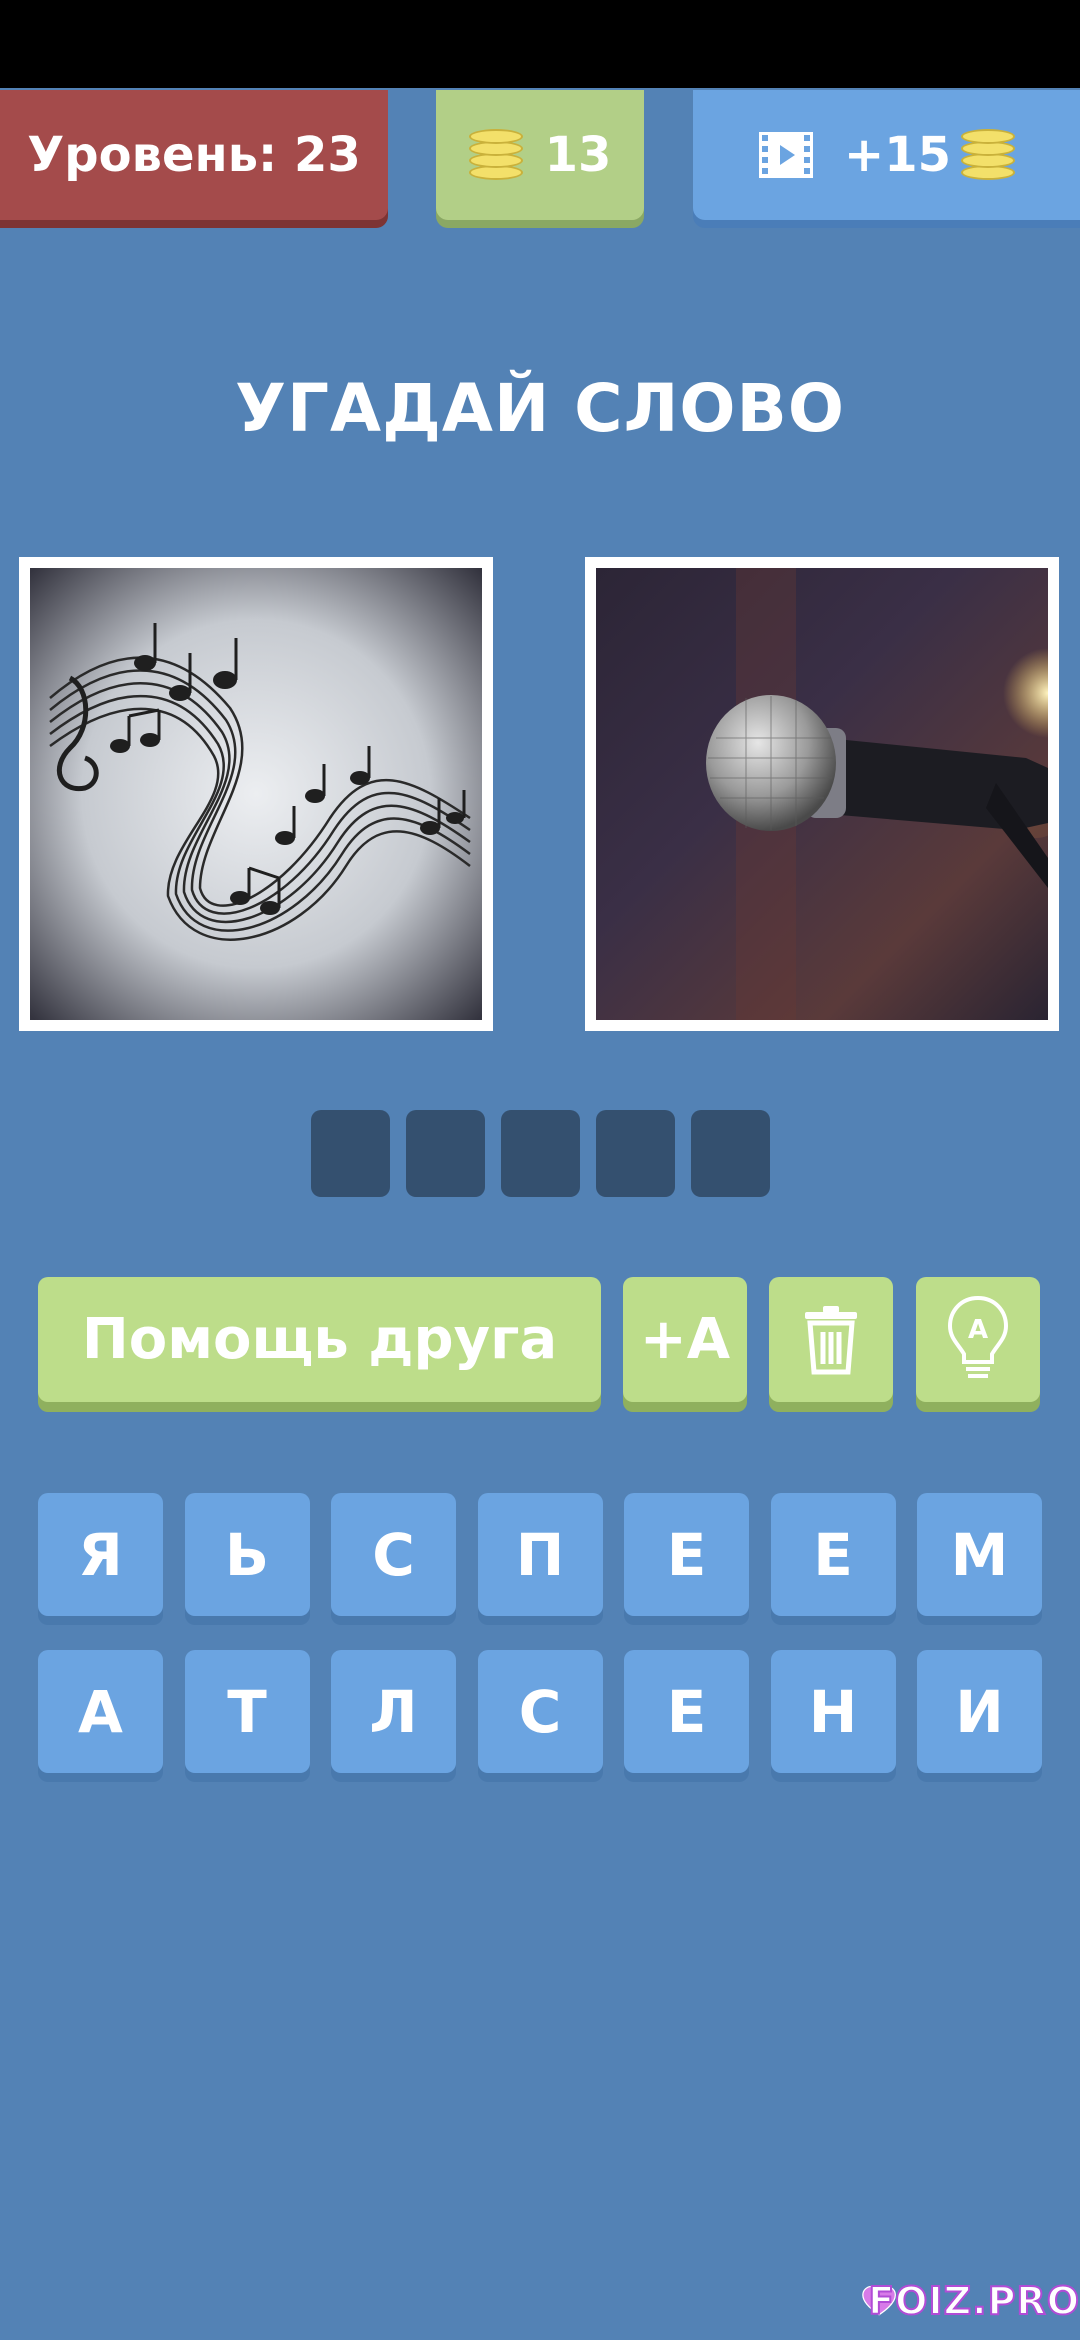 The image size is (1080, 2340). I want to click on keyboard-row-2: А Т Л С Е Н И, so click(540, 1711).